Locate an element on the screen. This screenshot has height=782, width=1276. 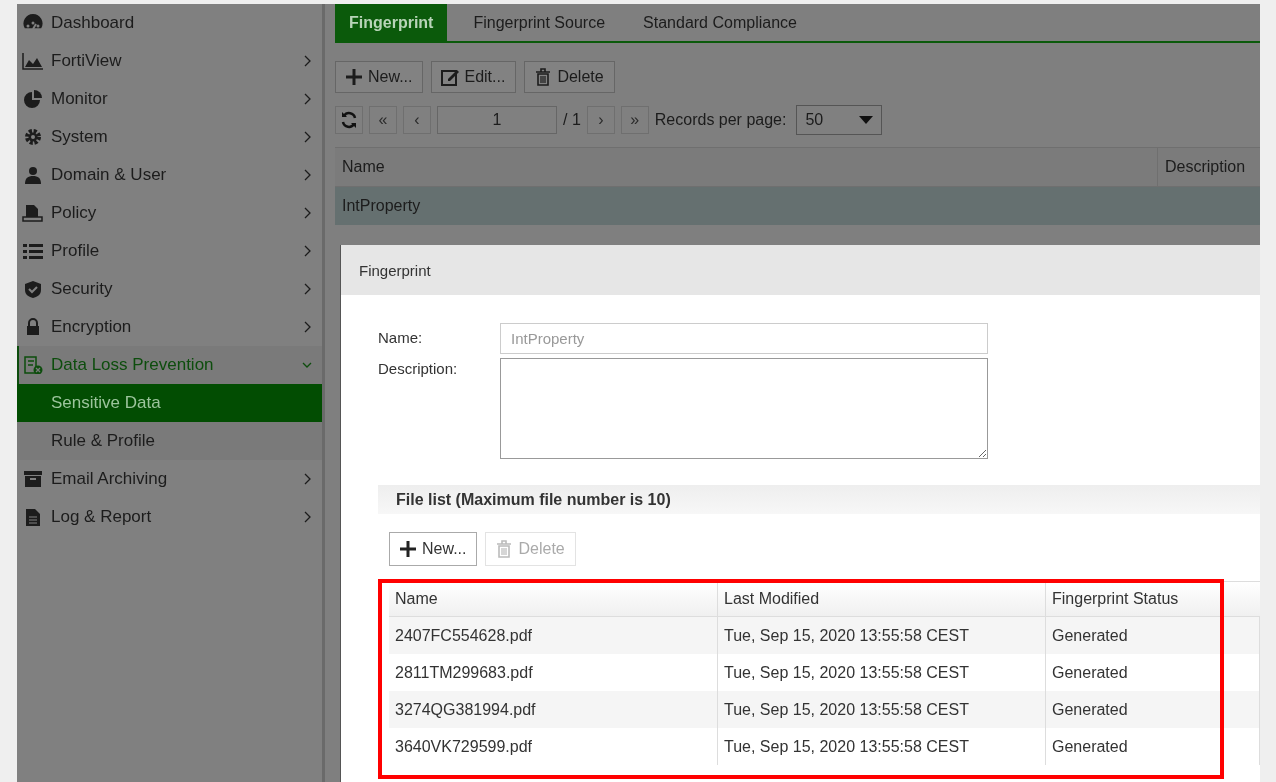
page-total: / 1 is located at coordinates (572, 120).